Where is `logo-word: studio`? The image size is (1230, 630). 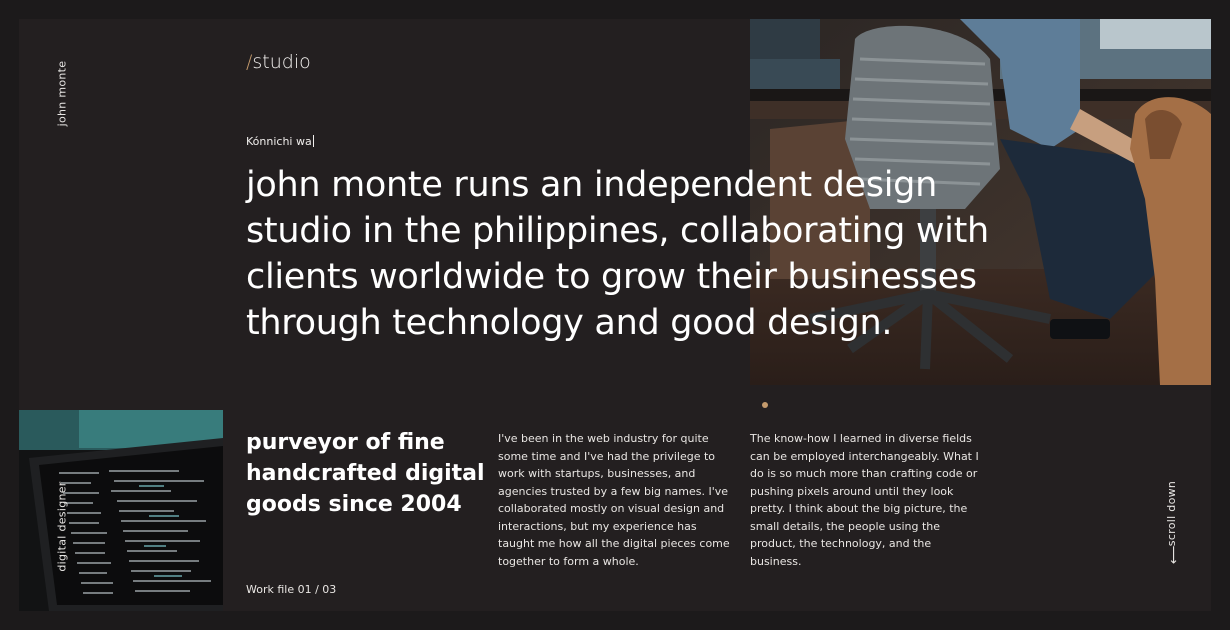
logo-word: studio is located at coordinates (281, 62).